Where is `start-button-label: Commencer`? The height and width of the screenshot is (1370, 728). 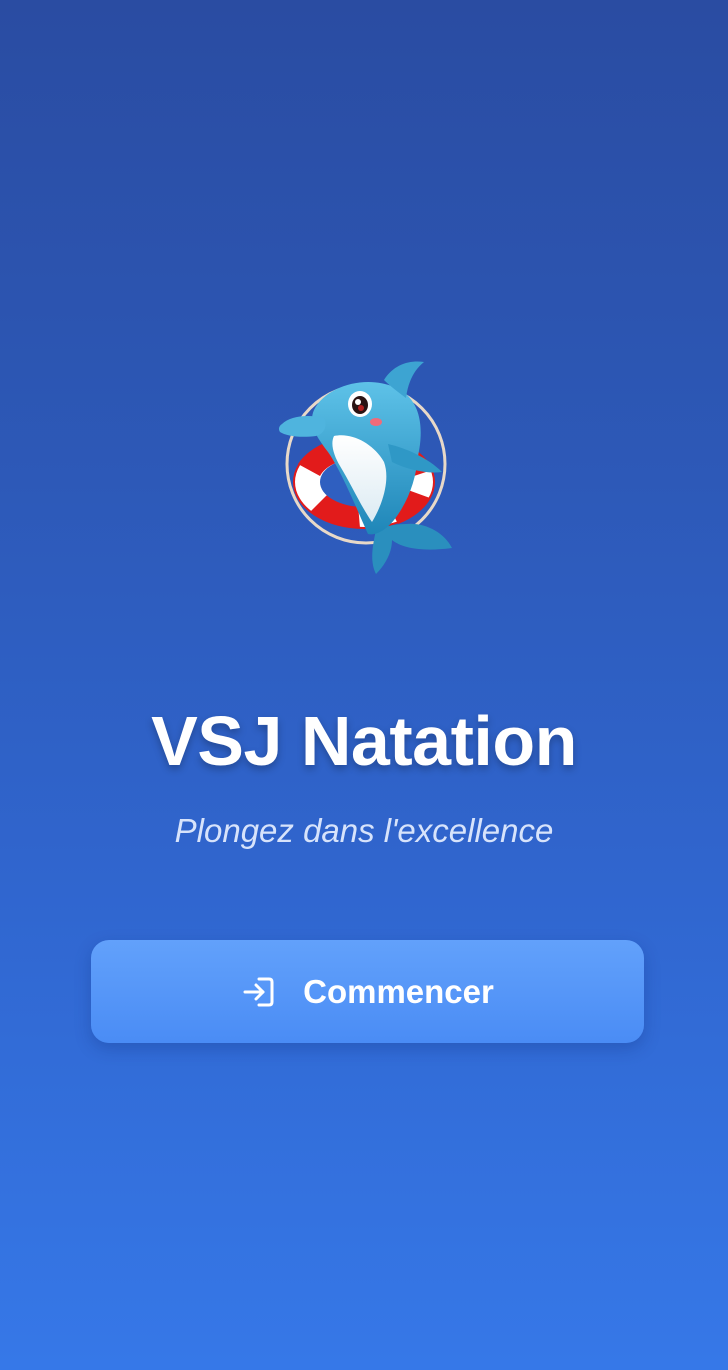 start-button-label: Commencer is located at coordinates (398, 991).